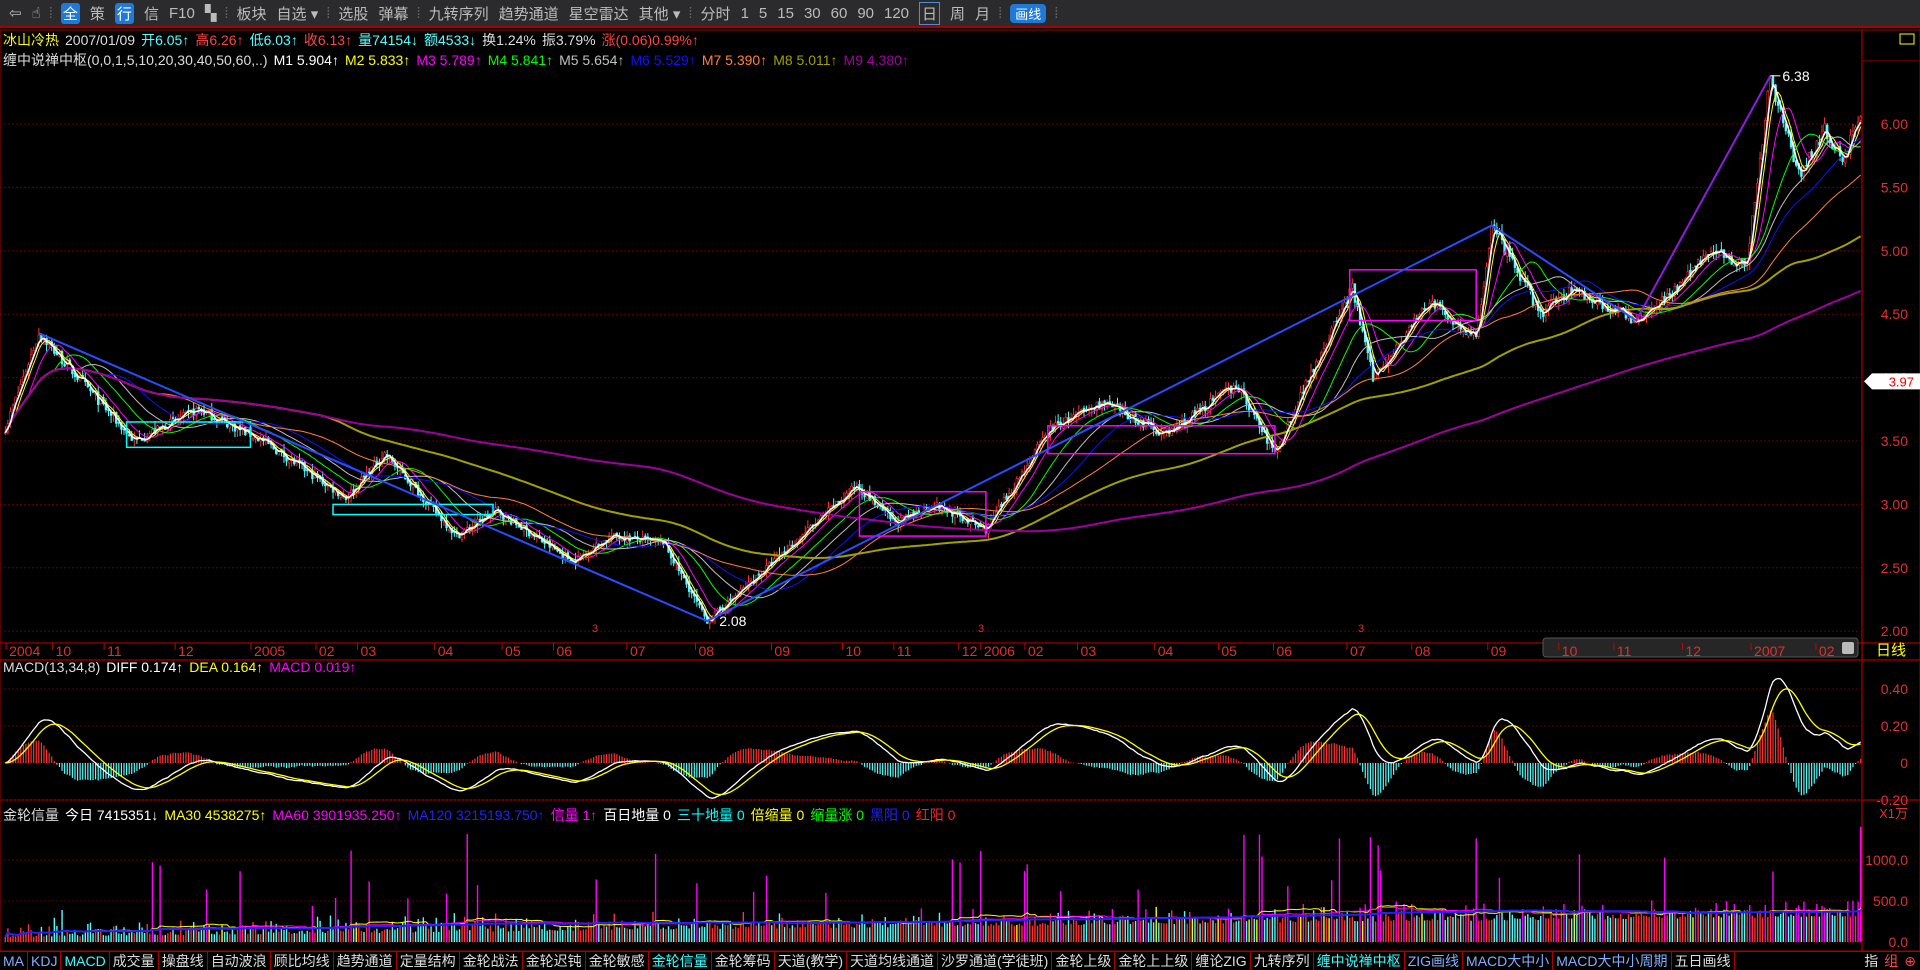  Describe the element at coordinates (617, 961) in the screenshot. I see `tab-11: 金轮敏感` at that location.